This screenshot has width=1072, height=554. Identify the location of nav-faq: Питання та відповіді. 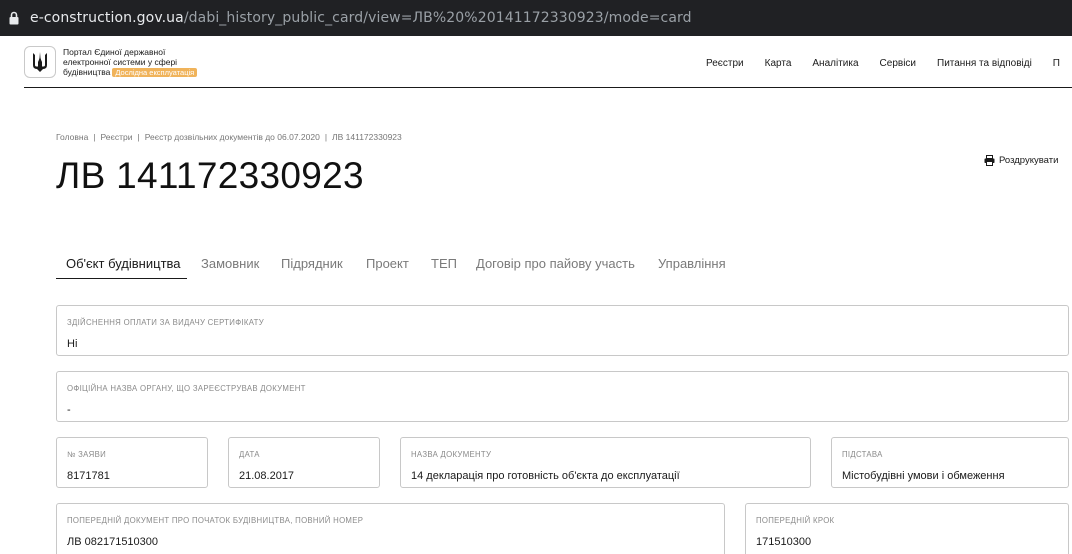
(984, 63).